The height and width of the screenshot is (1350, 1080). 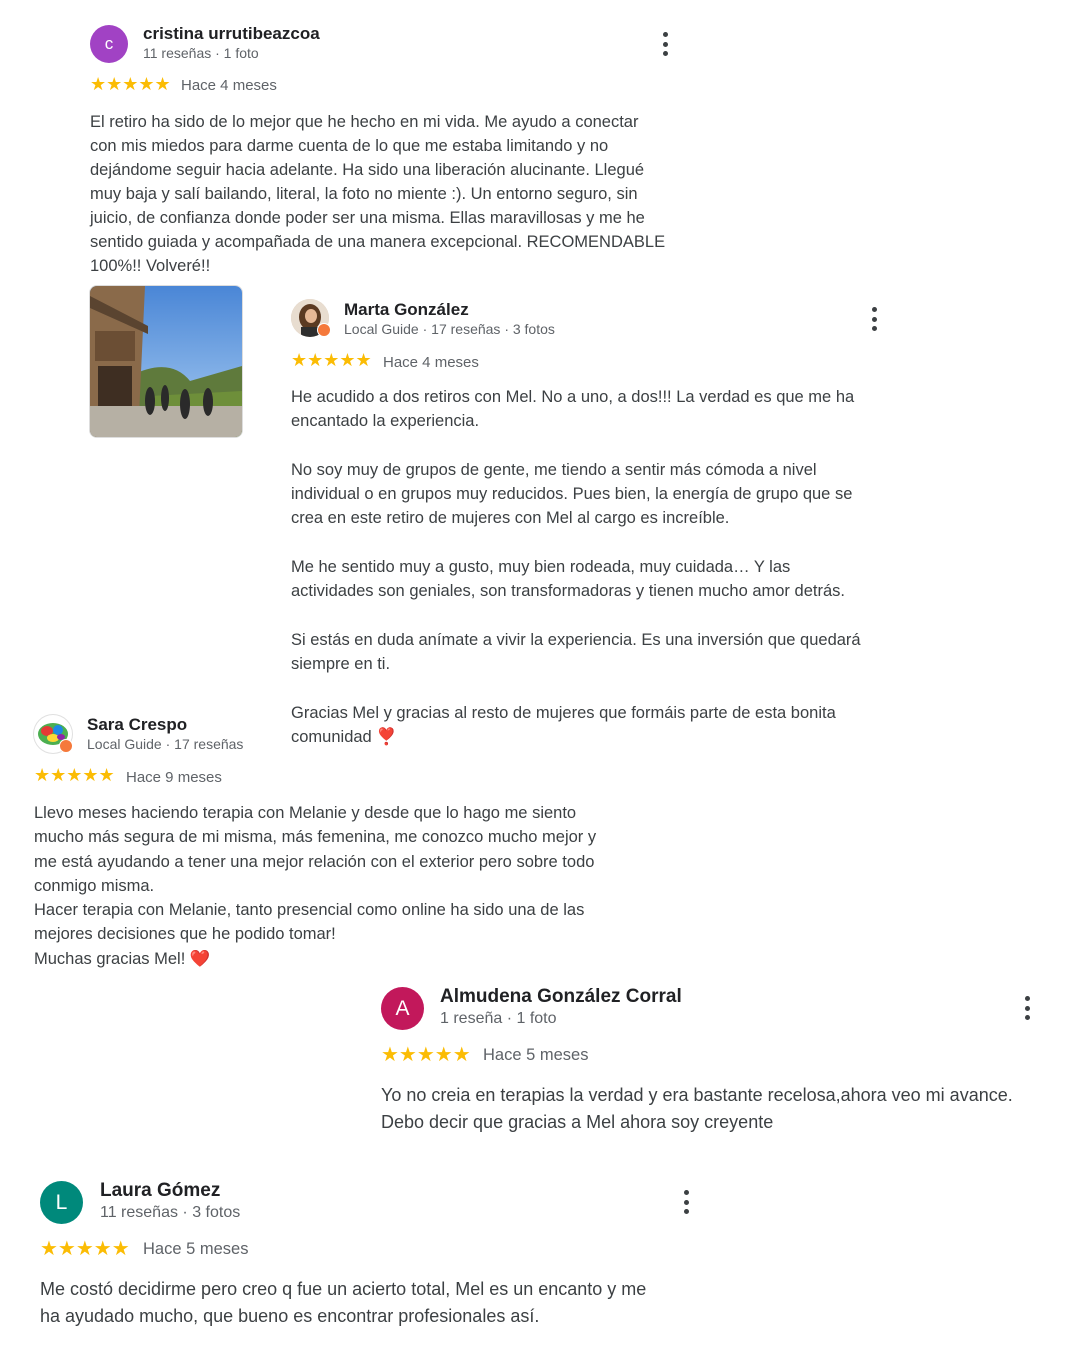 What do you see at coordinates (61, 1202) in the screenshot?
I see `avatar: L` at bounding box center [61, 1202].